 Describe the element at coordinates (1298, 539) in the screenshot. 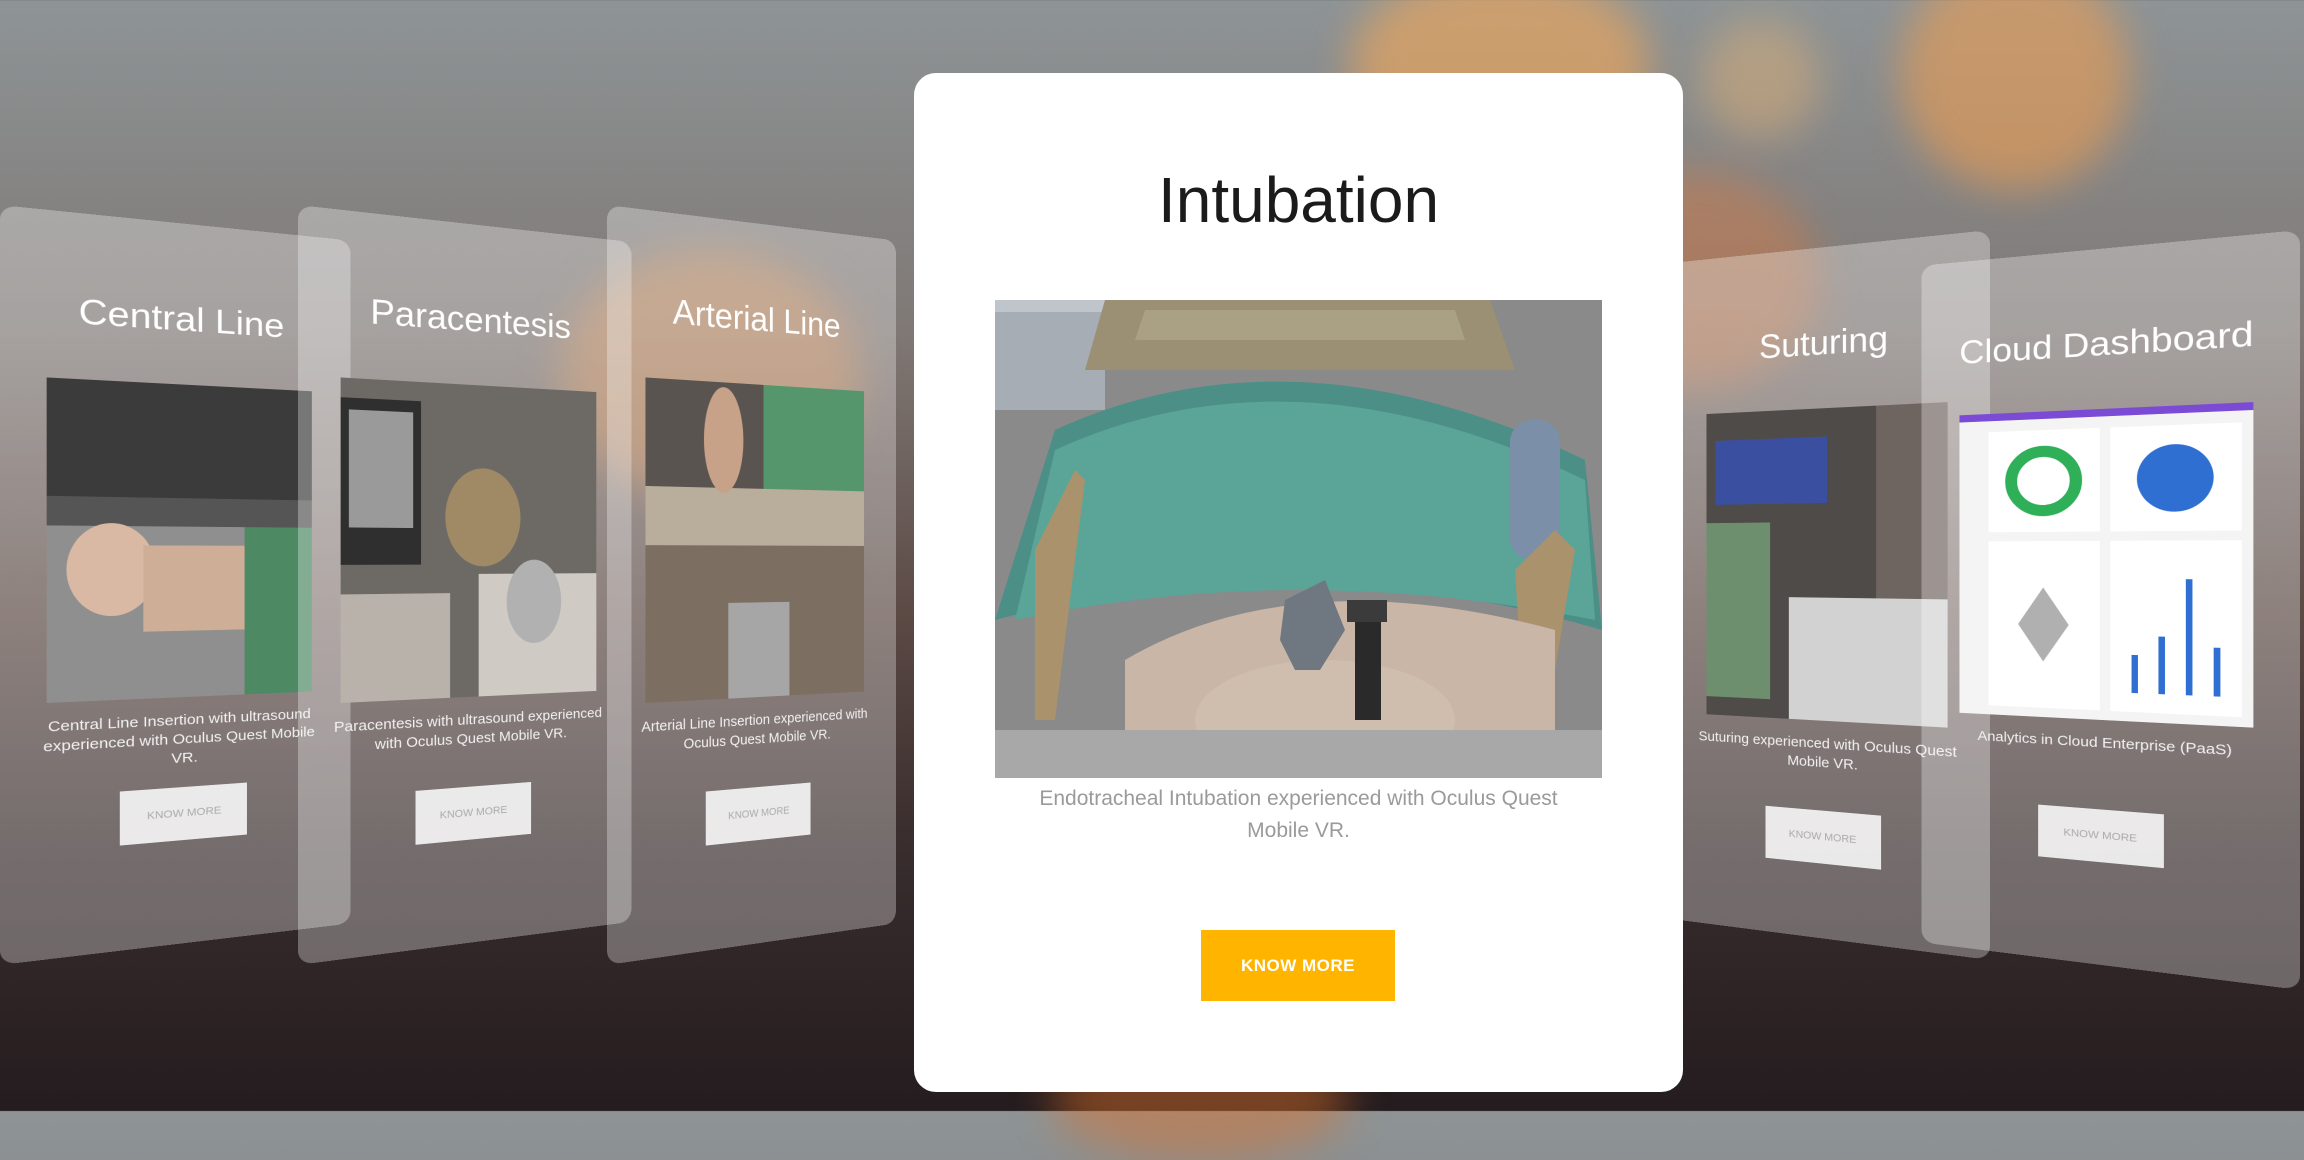

I see `featured-image` at that location.